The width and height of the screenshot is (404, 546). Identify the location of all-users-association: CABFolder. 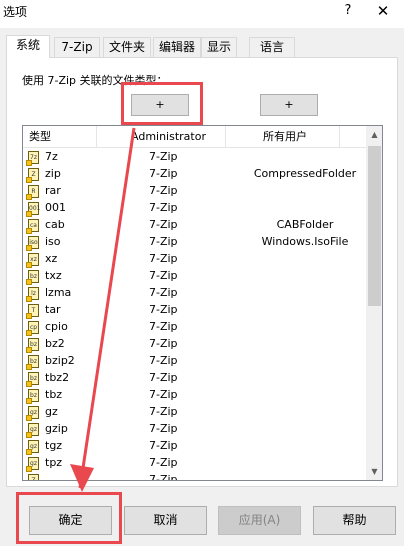
(305, 224).